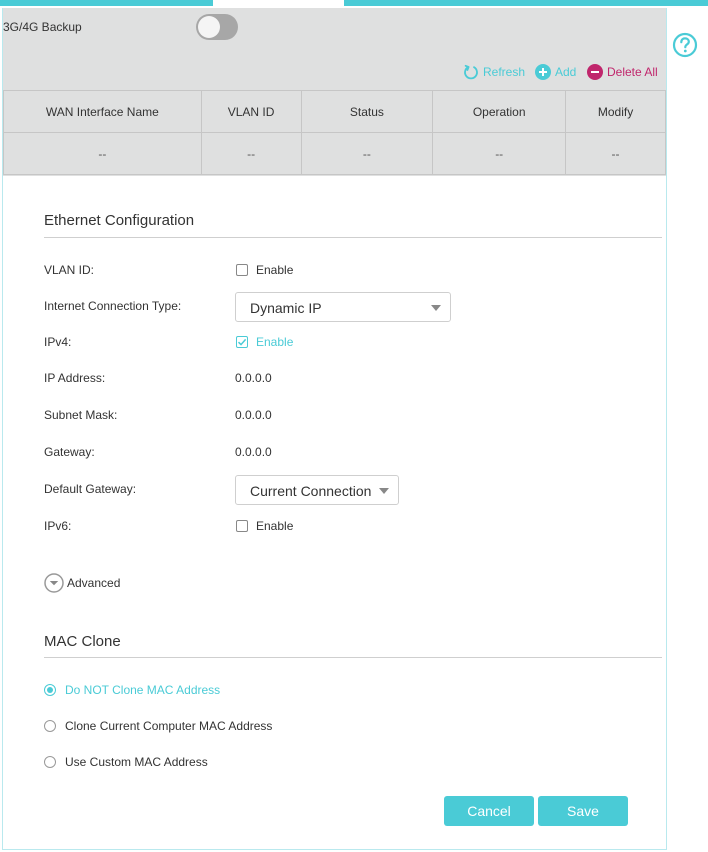 Image resolution: width=708 pixels, height=852 pixels. What do you see at coordinates (69, 452) in the screenshot?
I see `gateway-label: Gateway:` at bounding box center [69, 452].